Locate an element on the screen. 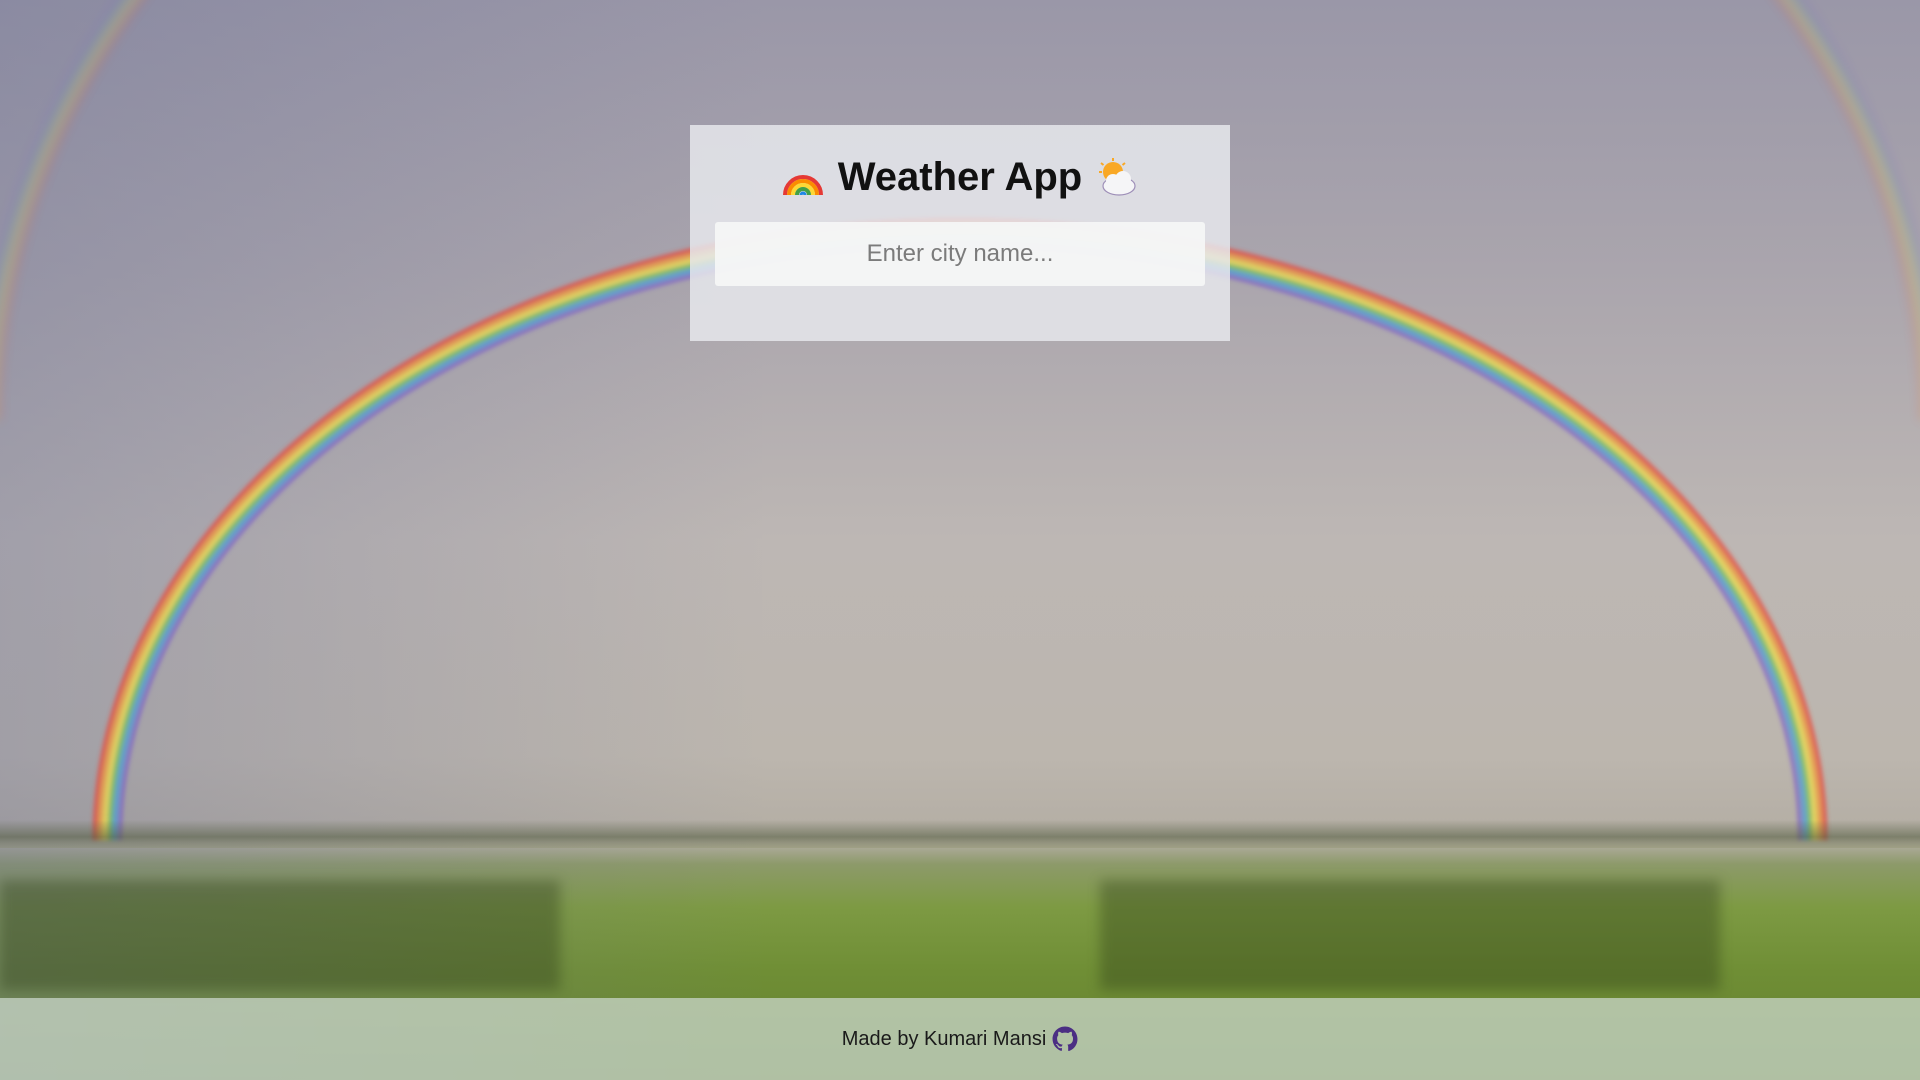 The width and height of the screenshot is (1920, 1080). title-row: Weather App is located at coordinates (960, 177).